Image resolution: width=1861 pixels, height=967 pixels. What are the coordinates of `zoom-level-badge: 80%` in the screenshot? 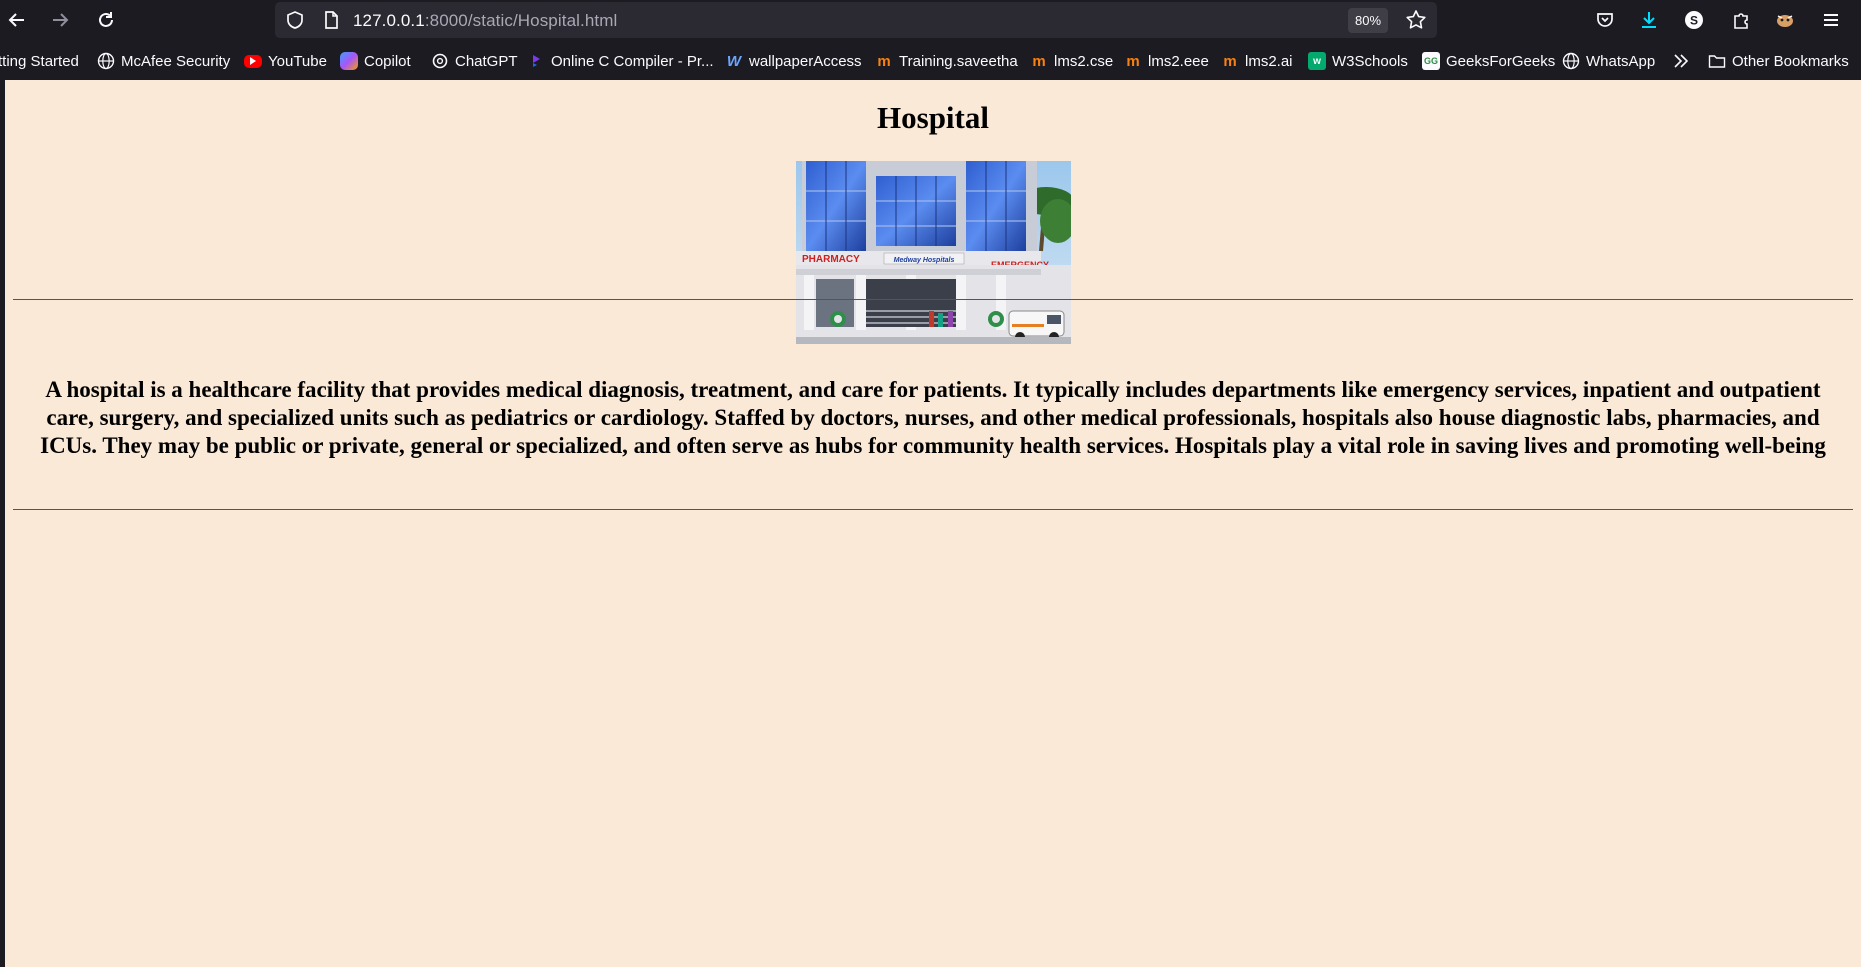 It's located at (1368, 20).